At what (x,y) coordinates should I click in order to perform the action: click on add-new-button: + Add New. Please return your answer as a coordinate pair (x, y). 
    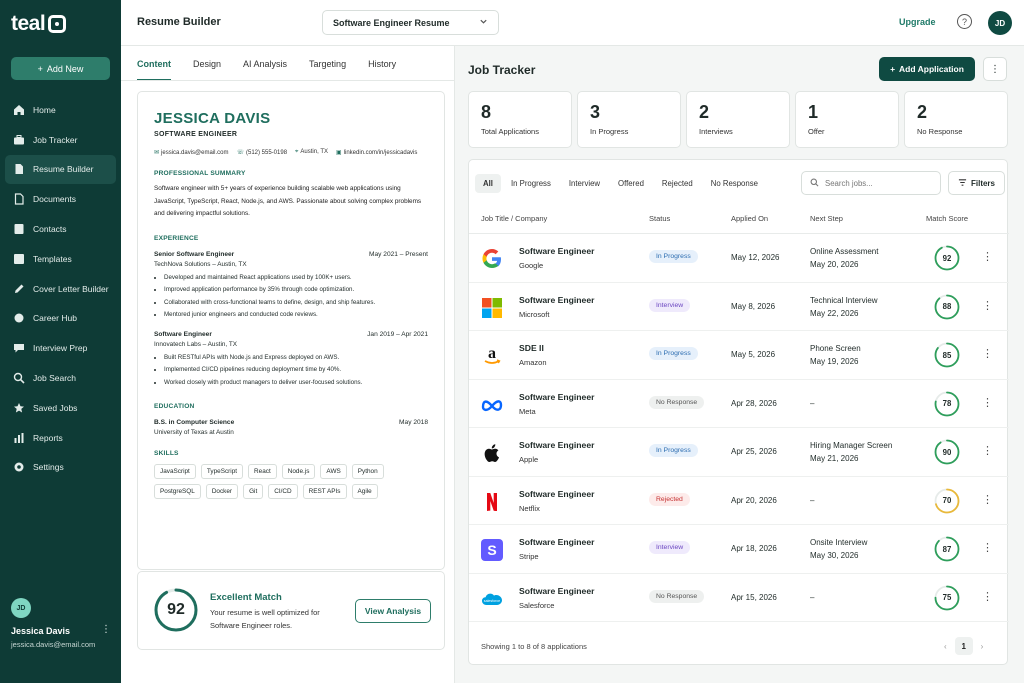
    Looking at the image, I should click on (60, 68).